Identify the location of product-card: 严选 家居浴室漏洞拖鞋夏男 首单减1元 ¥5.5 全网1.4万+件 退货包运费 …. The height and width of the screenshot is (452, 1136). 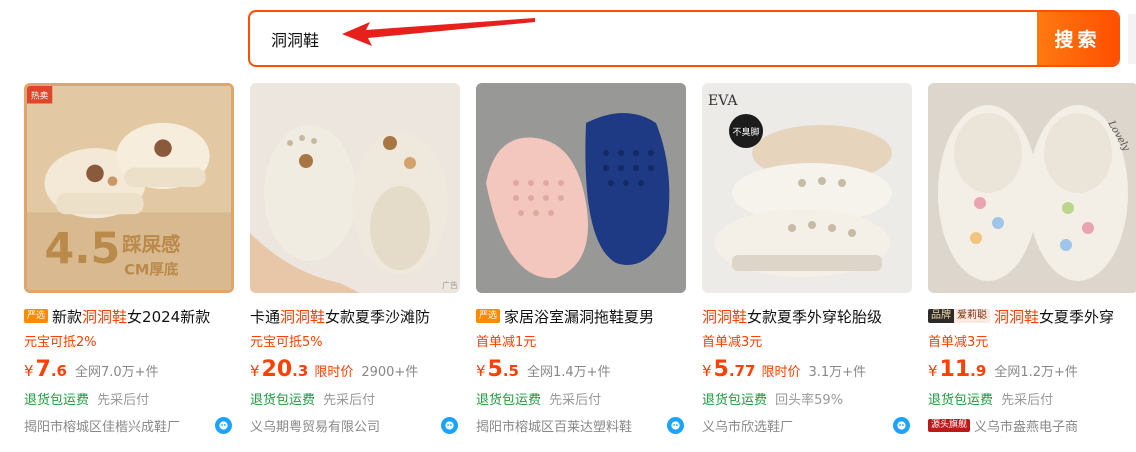
(582, 259).